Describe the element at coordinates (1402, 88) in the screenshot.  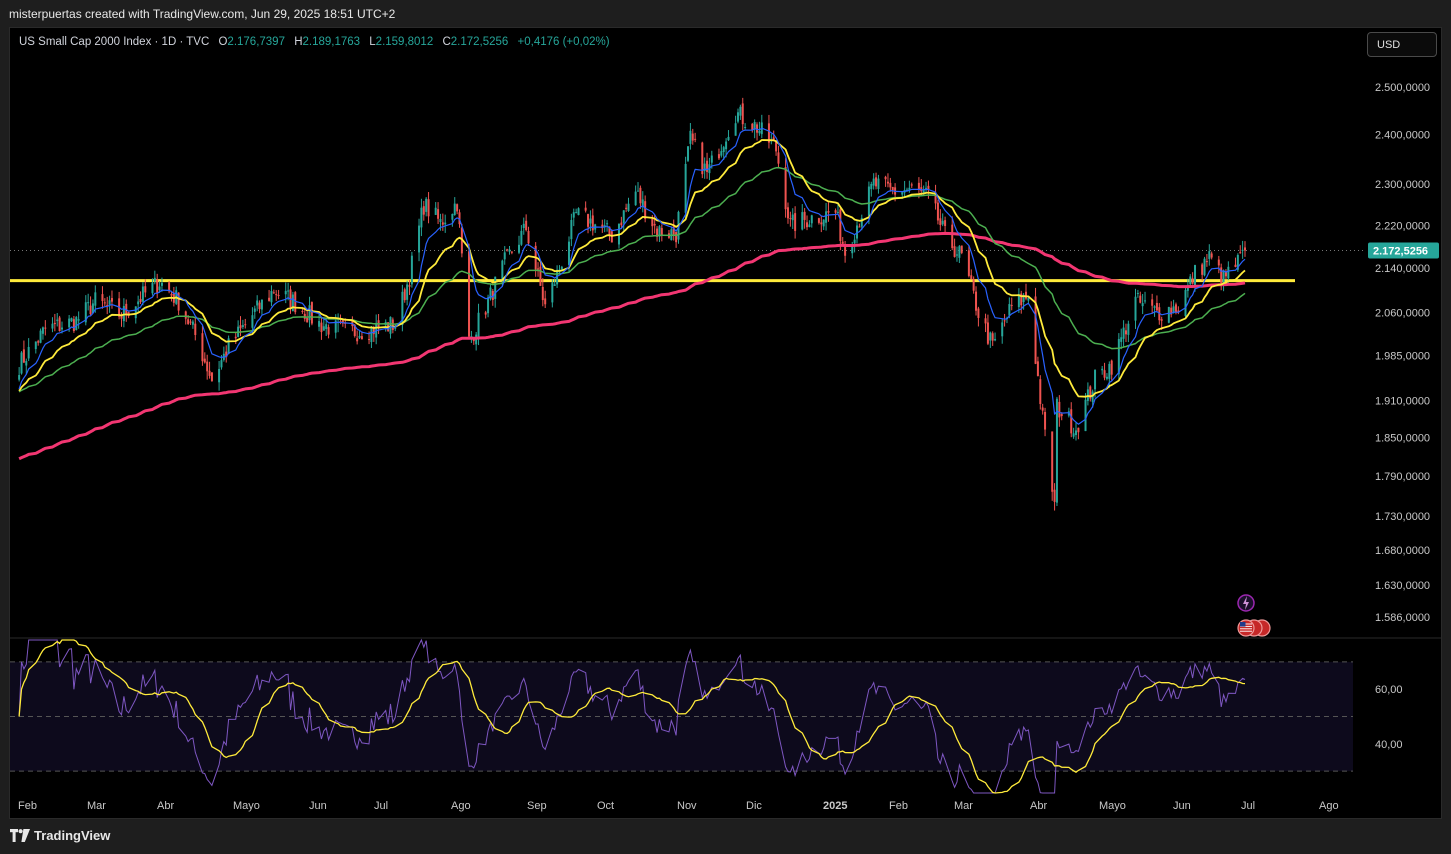
I see `price-tick-label: 2.500,0000` at that location.